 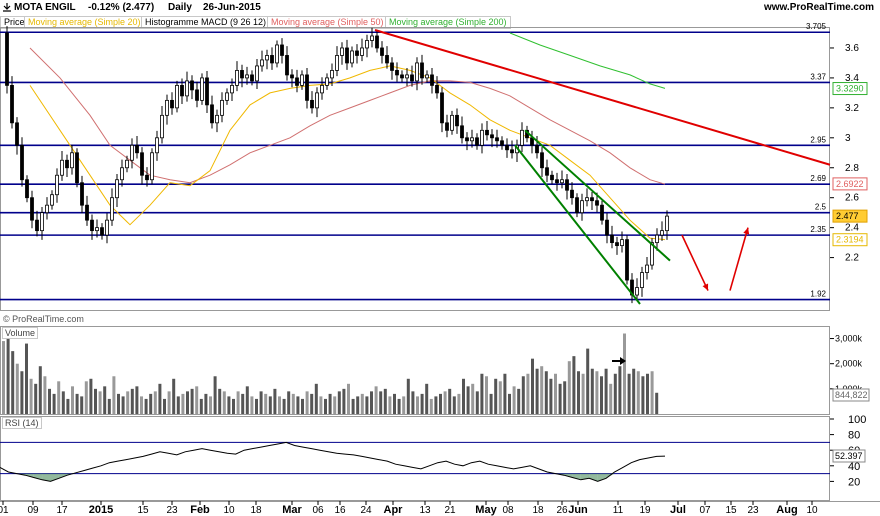 I want to click on volume-panel-label: Volume, so click(x=20, y=333).